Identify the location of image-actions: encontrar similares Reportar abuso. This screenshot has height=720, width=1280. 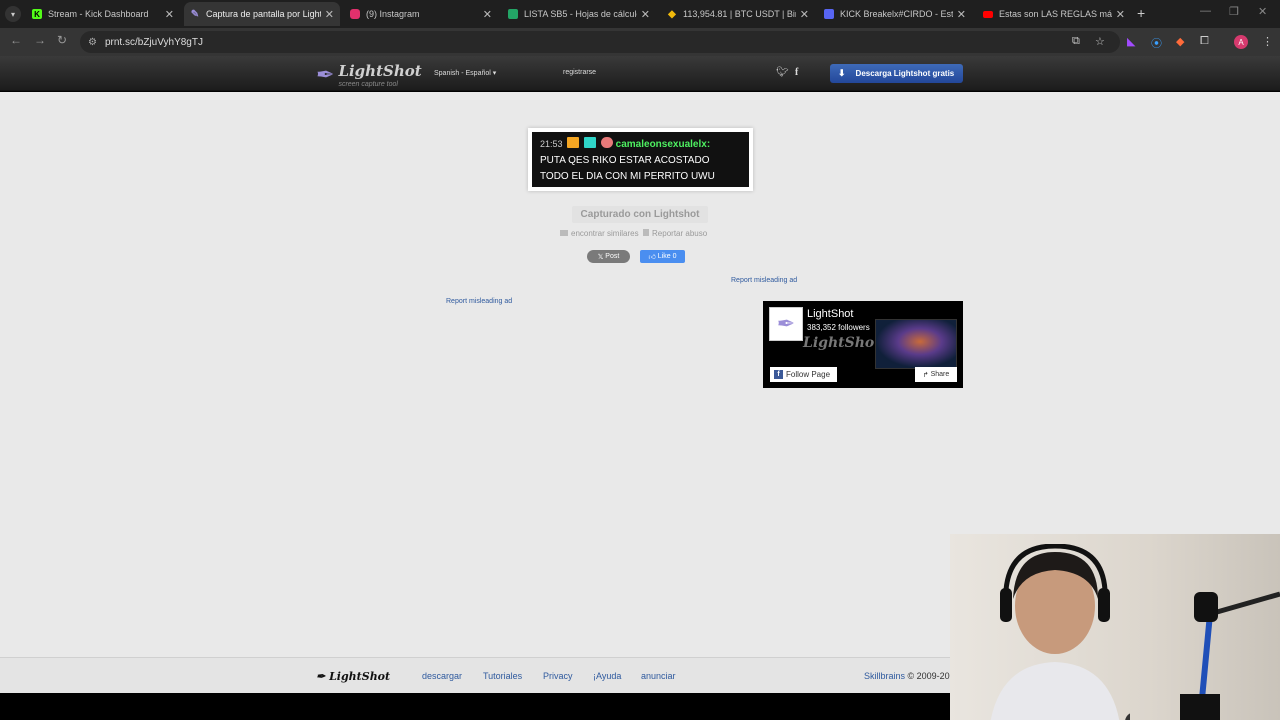
(633, 233).